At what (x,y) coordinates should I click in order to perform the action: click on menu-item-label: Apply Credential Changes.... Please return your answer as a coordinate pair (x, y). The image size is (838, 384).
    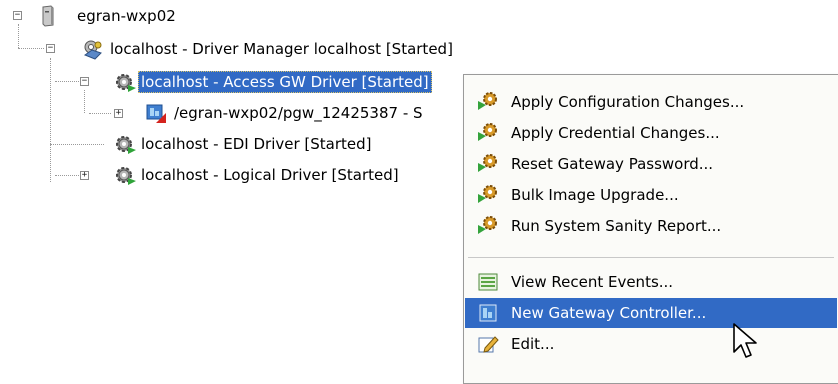
    Looking at the image, I should click on (615, 133).